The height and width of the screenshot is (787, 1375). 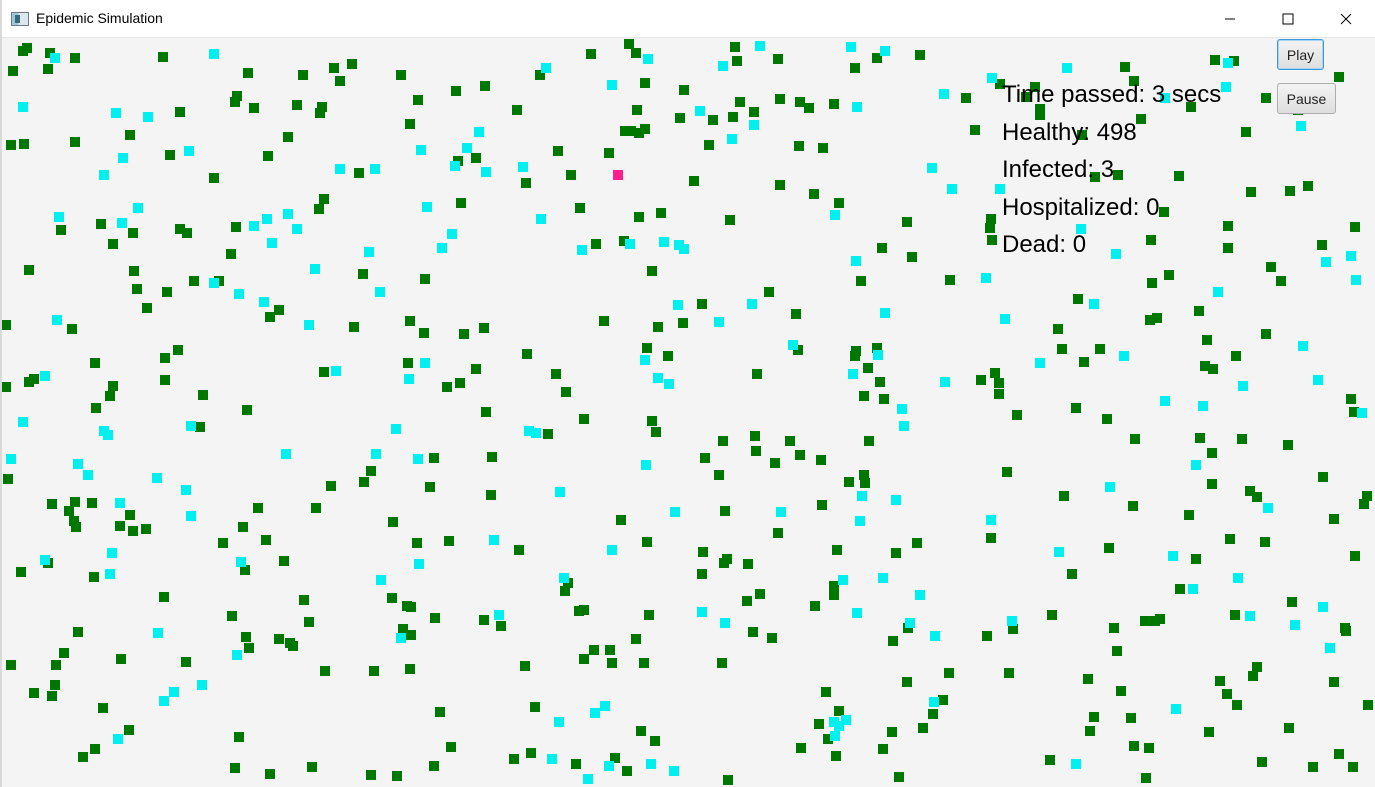 I want to click on minimize-button, so click(x=1230, y=19).